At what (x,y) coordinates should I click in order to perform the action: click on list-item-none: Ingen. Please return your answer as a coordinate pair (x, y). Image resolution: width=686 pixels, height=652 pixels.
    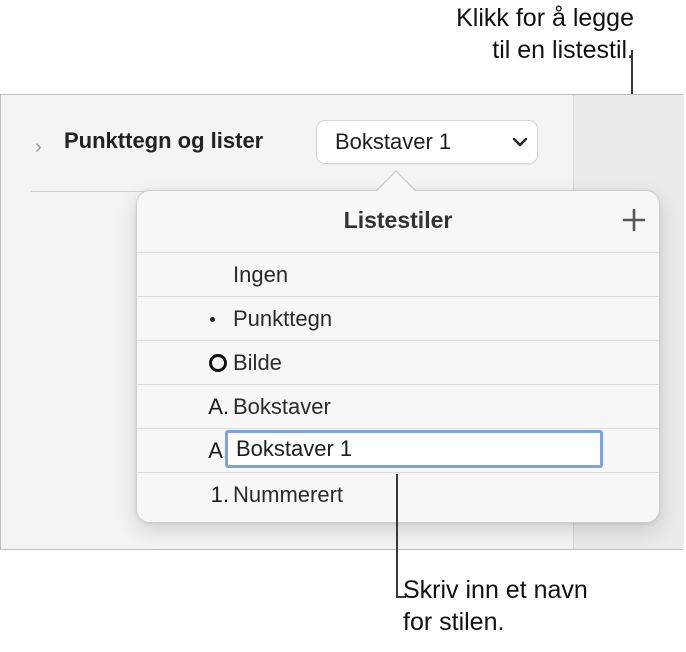
    Looking at the image, I should click on (398, 274).